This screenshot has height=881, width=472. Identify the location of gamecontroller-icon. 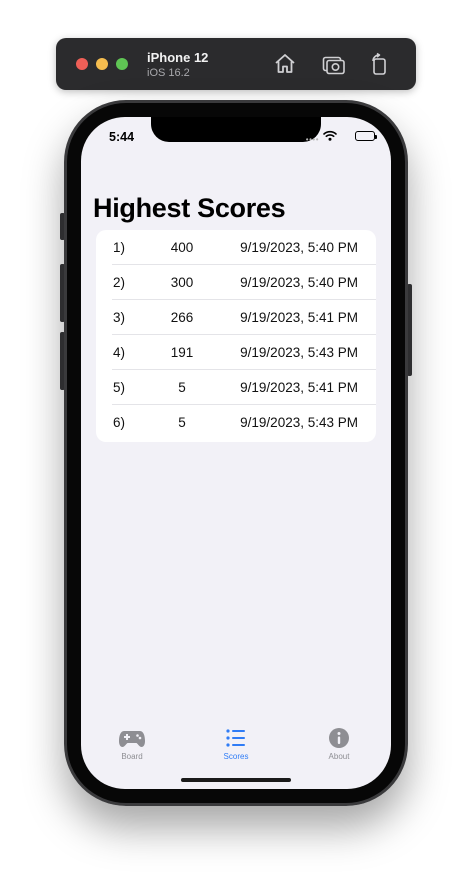
(132, 739).